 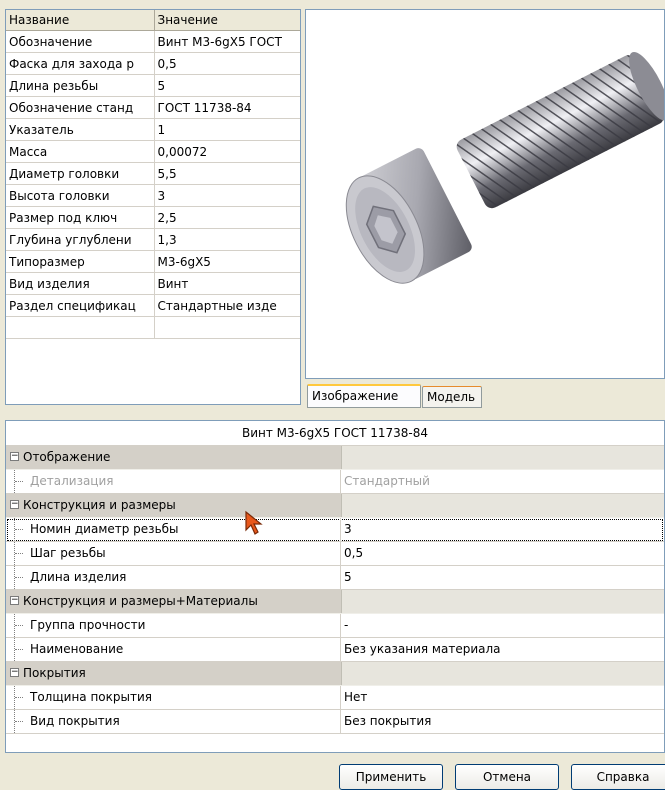 I want to click on cell-name: Типоразмер, so click(x=80, y=262).